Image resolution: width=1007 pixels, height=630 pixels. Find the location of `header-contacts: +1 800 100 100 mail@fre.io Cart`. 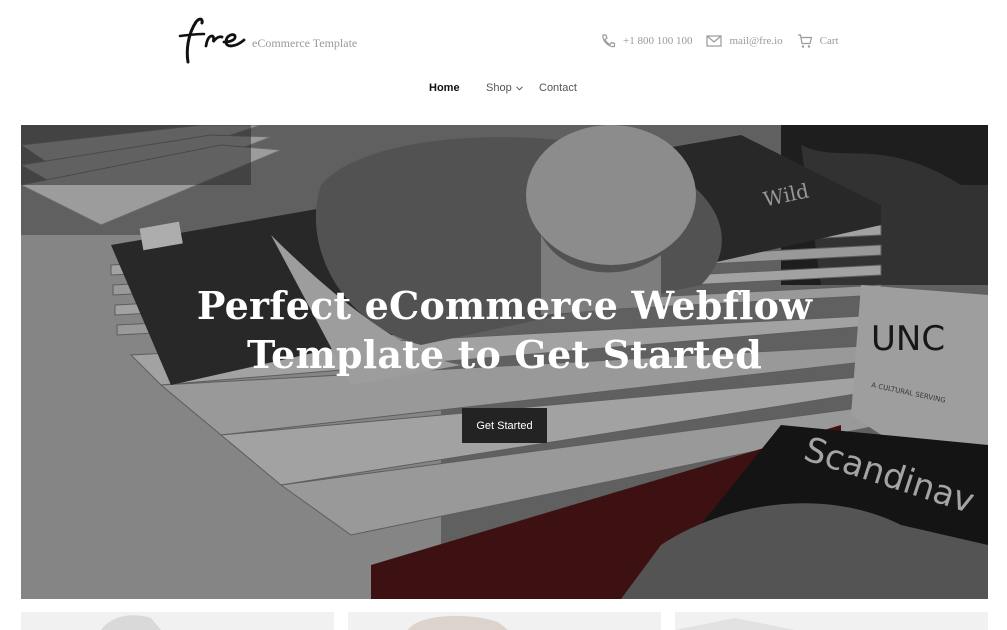

header-contacts: +1 800 100 100 mail@fre.io Cart is located at coordinates (719, 41).